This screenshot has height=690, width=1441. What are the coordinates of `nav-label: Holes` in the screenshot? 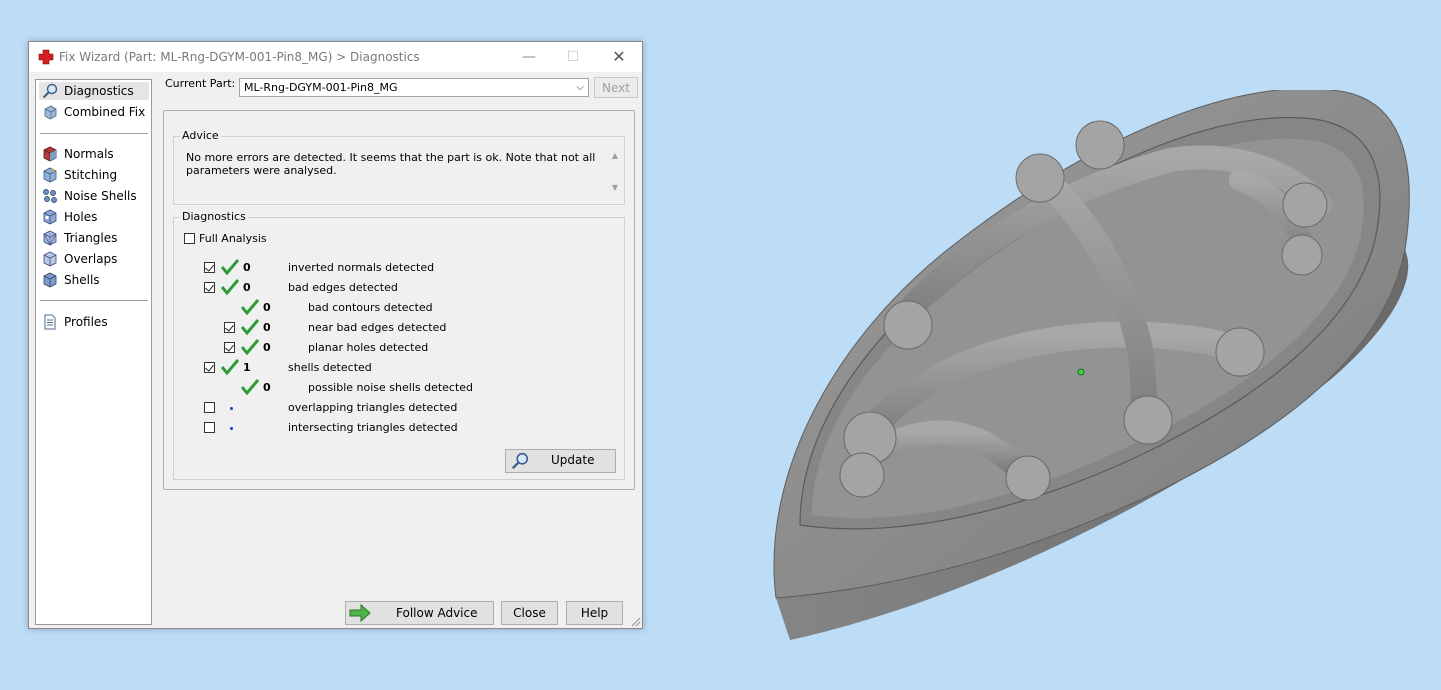 It's located at (81, 217).